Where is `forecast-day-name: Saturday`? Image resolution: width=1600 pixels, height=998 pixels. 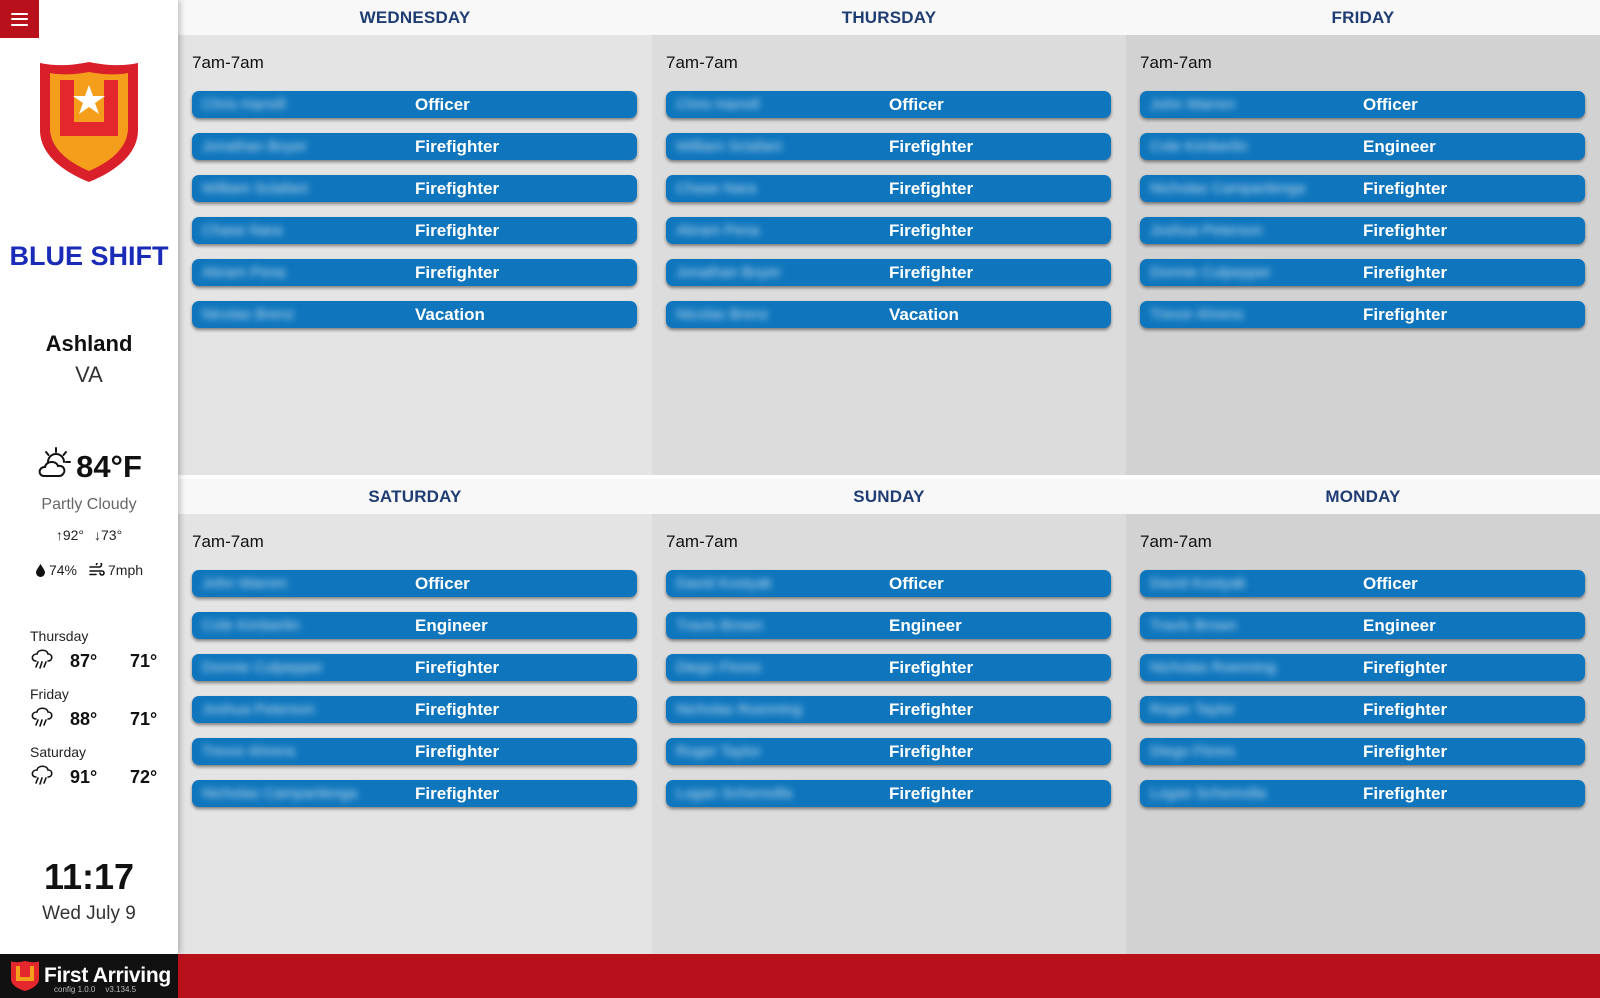
forecast-day-name: Saturday is located at coordinates (58, 752).